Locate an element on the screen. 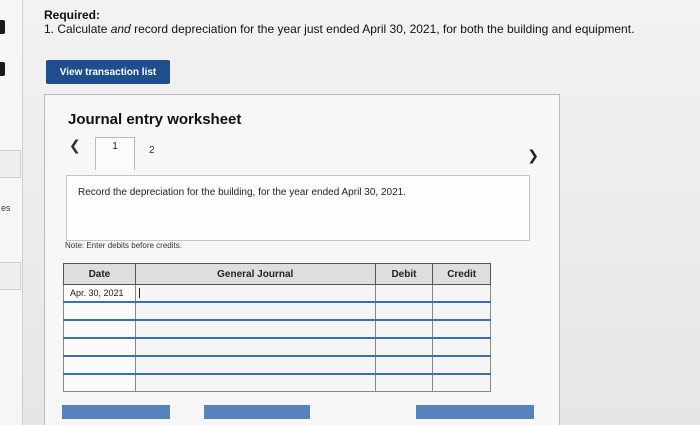 The image size is (700, 425). required-instruction-prefix: 1. Calculate is located at coordinates (77, 29).